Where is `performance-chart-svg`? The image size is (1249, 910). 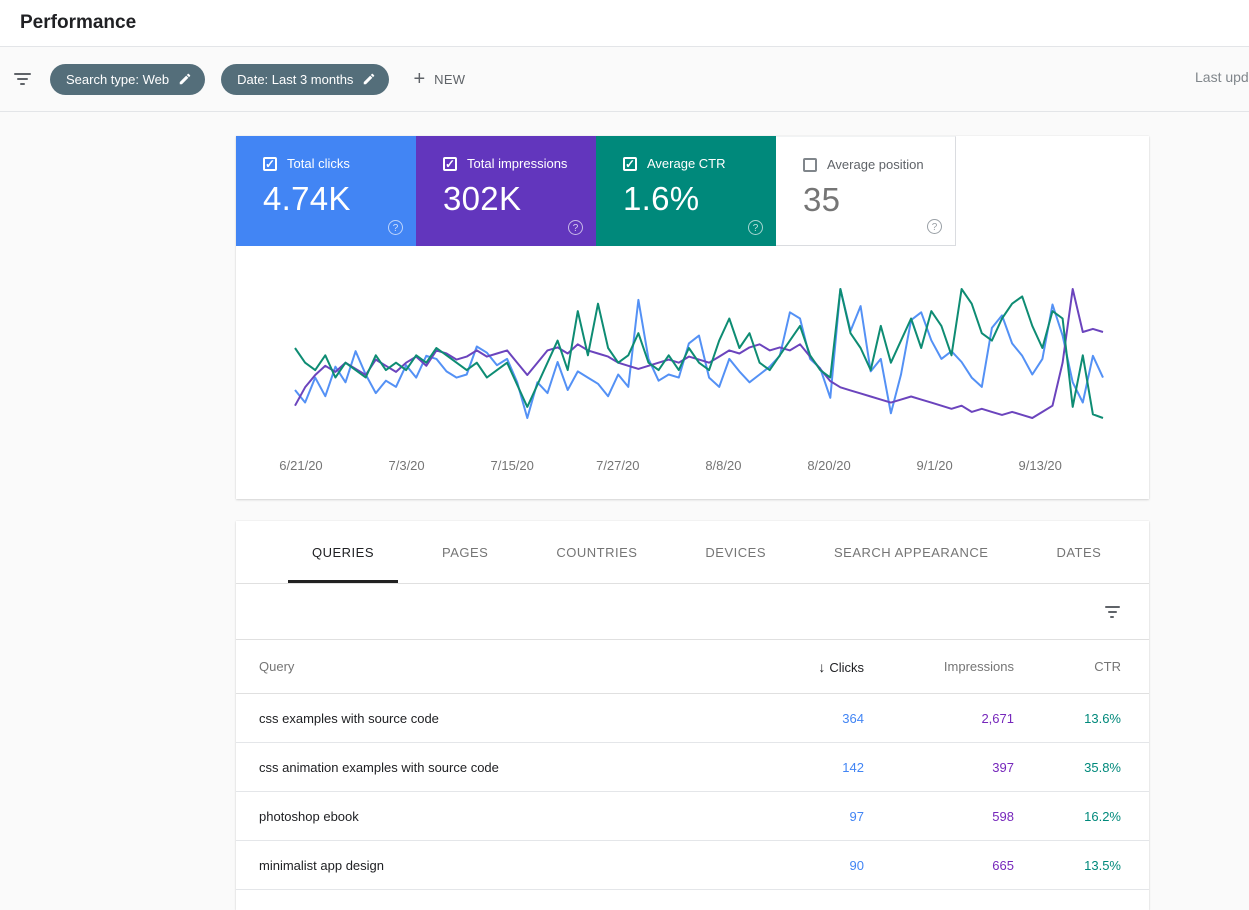
performance-chart-svg is located at coordinates (699, 353).